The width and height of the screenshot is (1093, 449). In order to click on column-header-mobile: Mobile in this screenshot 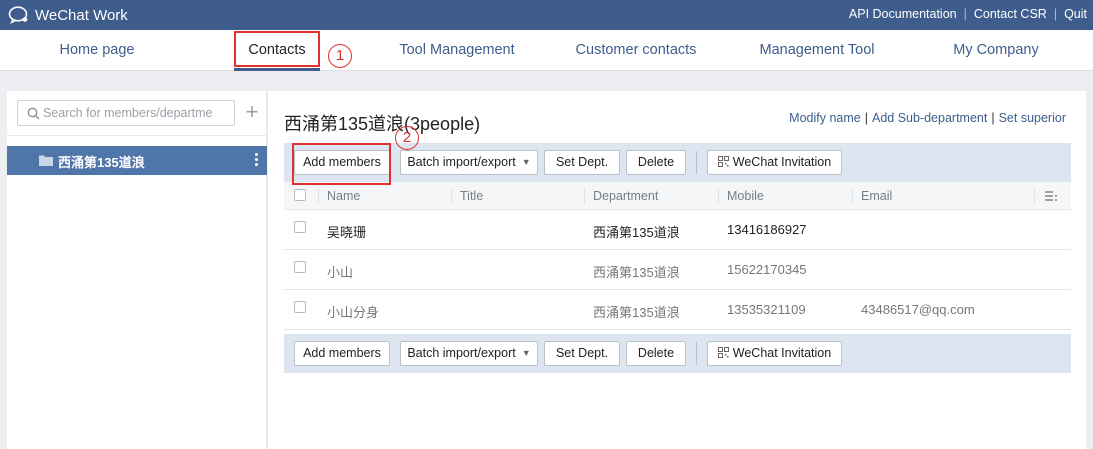, I will do `click(745, 196)`.